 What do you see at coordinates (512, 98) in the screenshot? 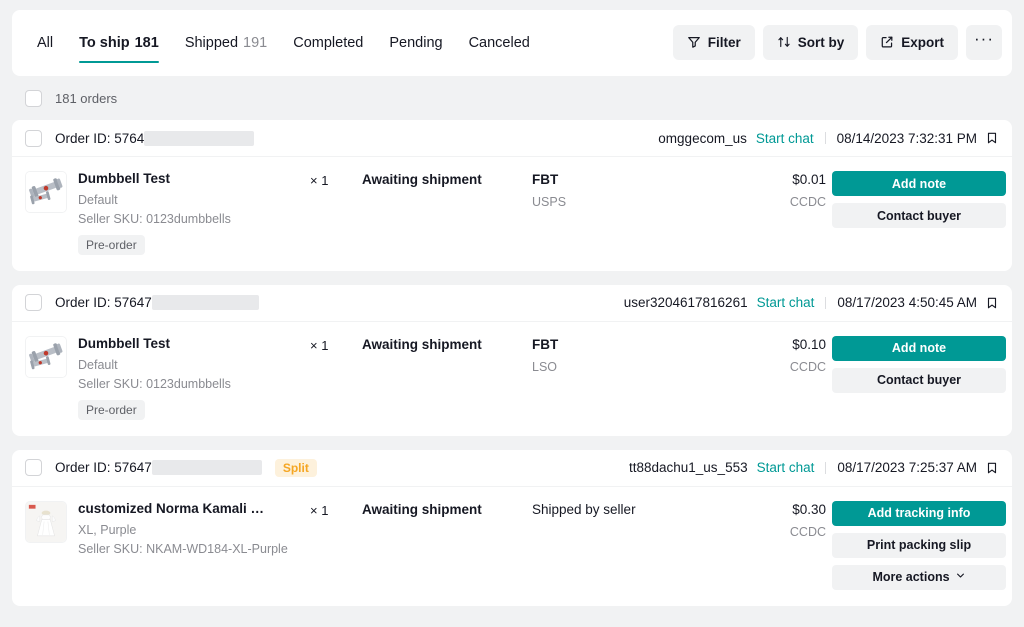
I see `orders-count-row: 181 orders` at bounding box center [512, 98].